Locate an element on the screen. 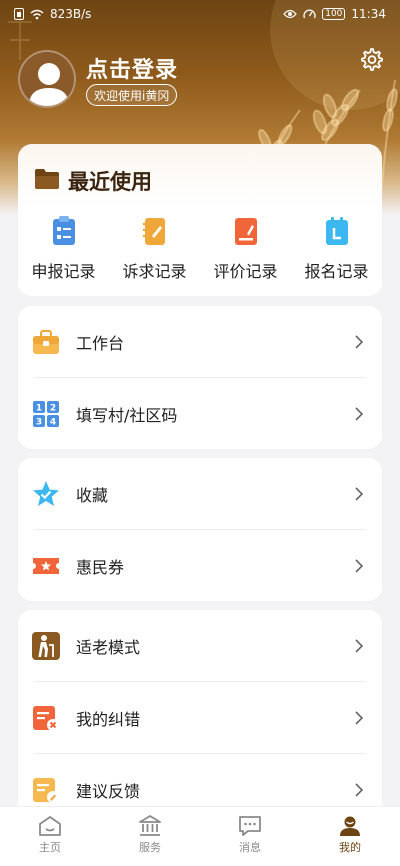 The width and height of the screenshot is (400, 866). tab-label: 服务 is located at coordinates (150, 847).